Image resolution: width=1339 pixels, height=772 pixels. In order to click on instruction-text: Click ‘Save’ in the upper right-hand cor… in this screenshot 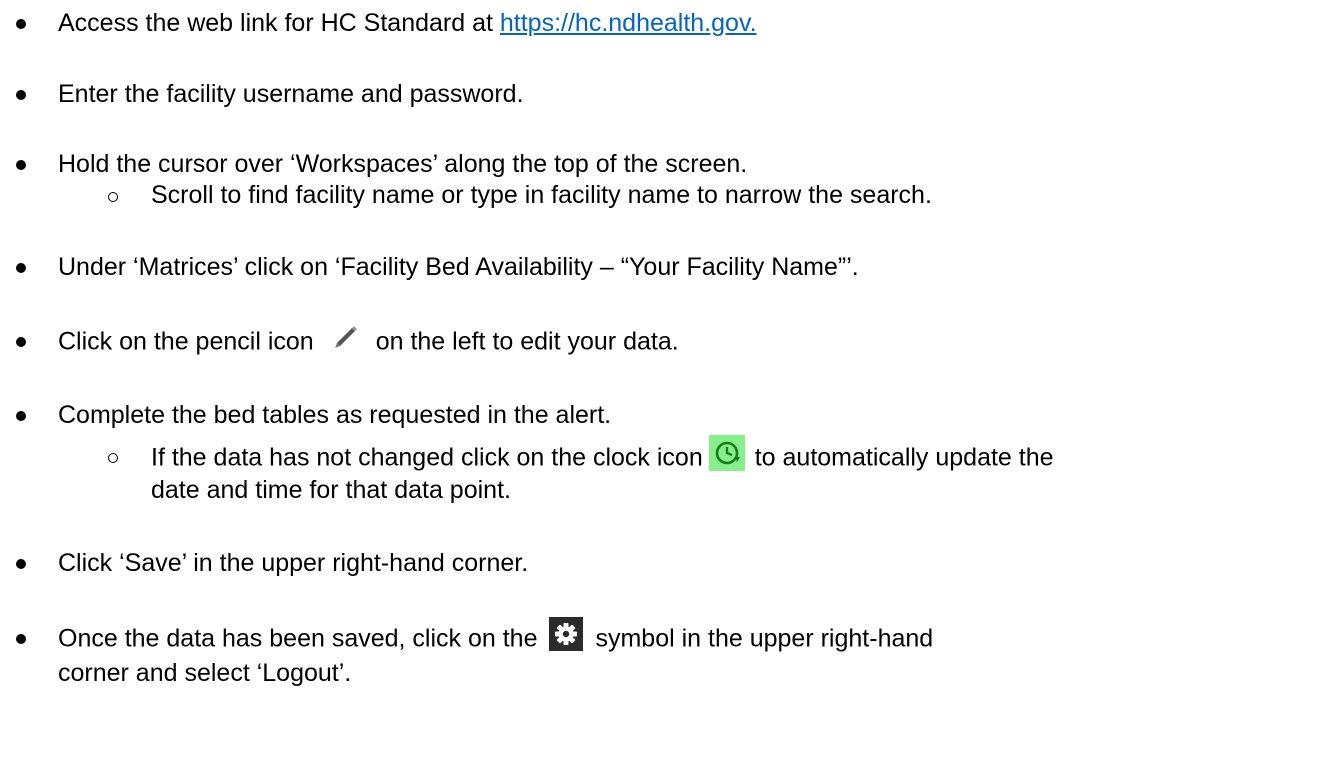, I will do `click(293, 563)`.